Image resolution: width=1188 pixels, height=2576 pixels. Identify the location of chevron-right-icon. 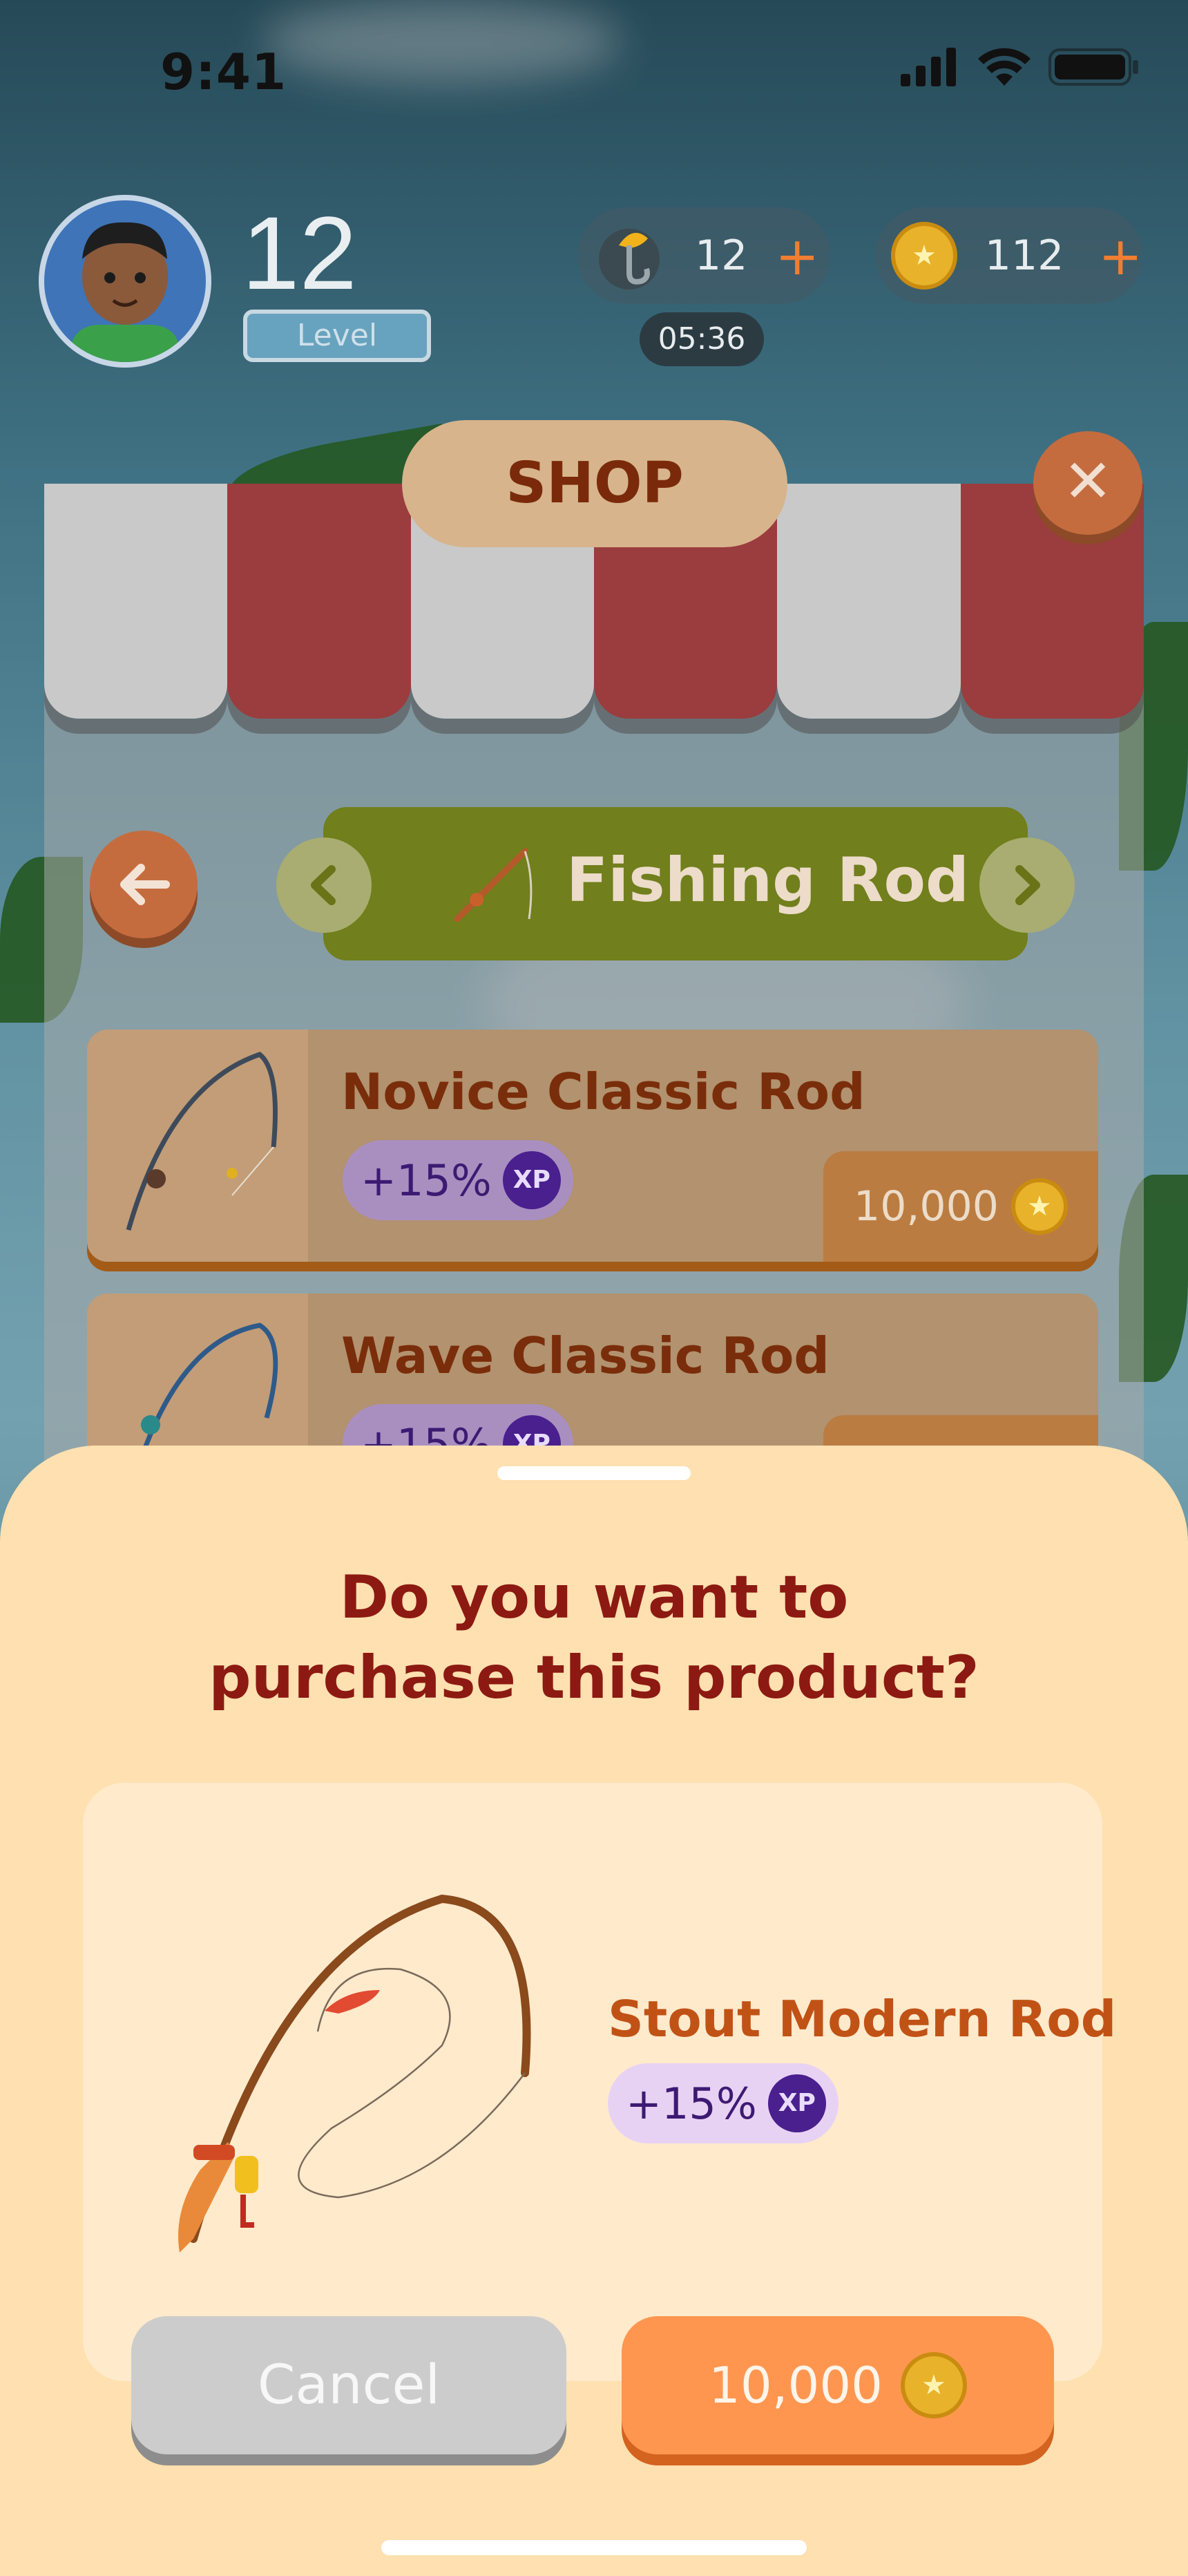
(1027, 885).